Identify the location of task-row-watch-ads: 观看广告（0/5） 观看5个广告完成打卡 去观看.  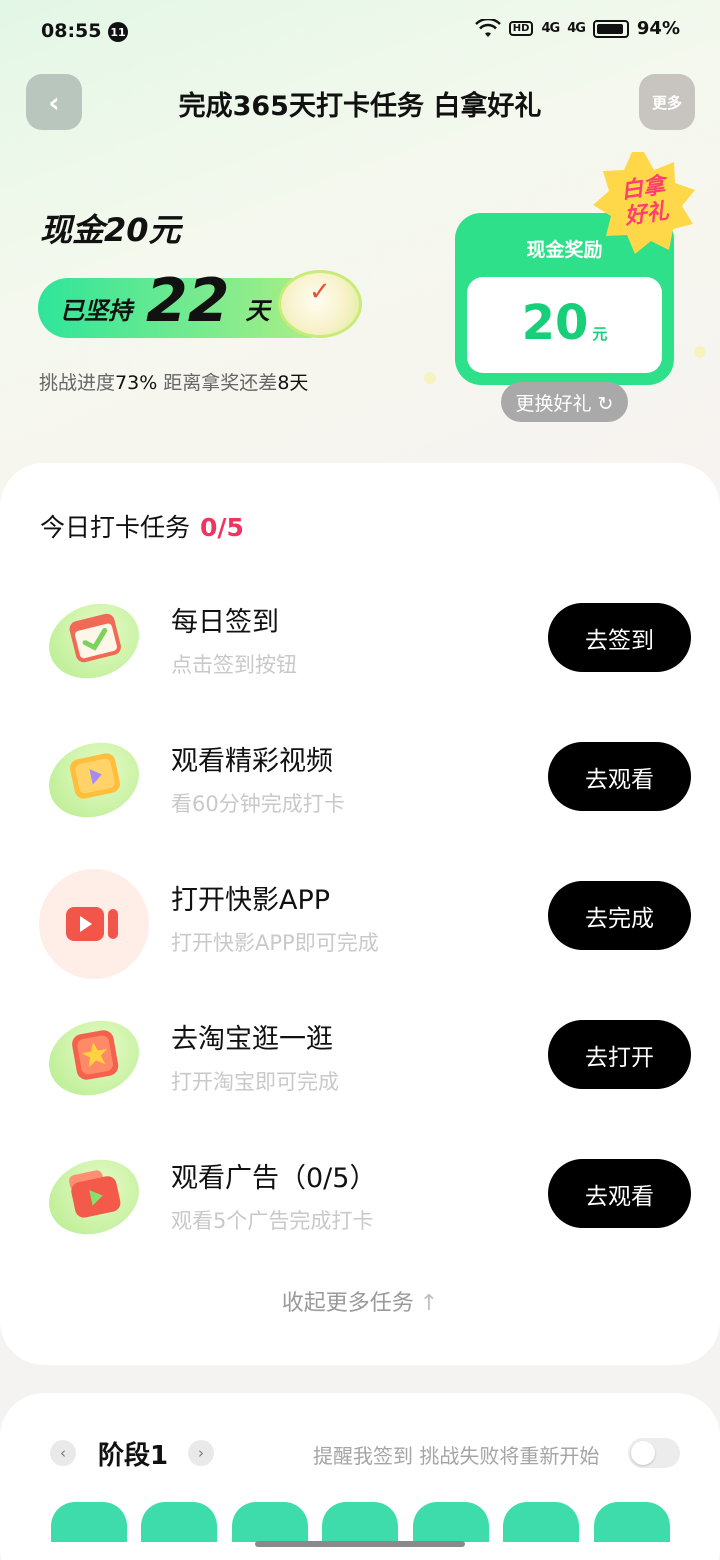
(360, 1194).